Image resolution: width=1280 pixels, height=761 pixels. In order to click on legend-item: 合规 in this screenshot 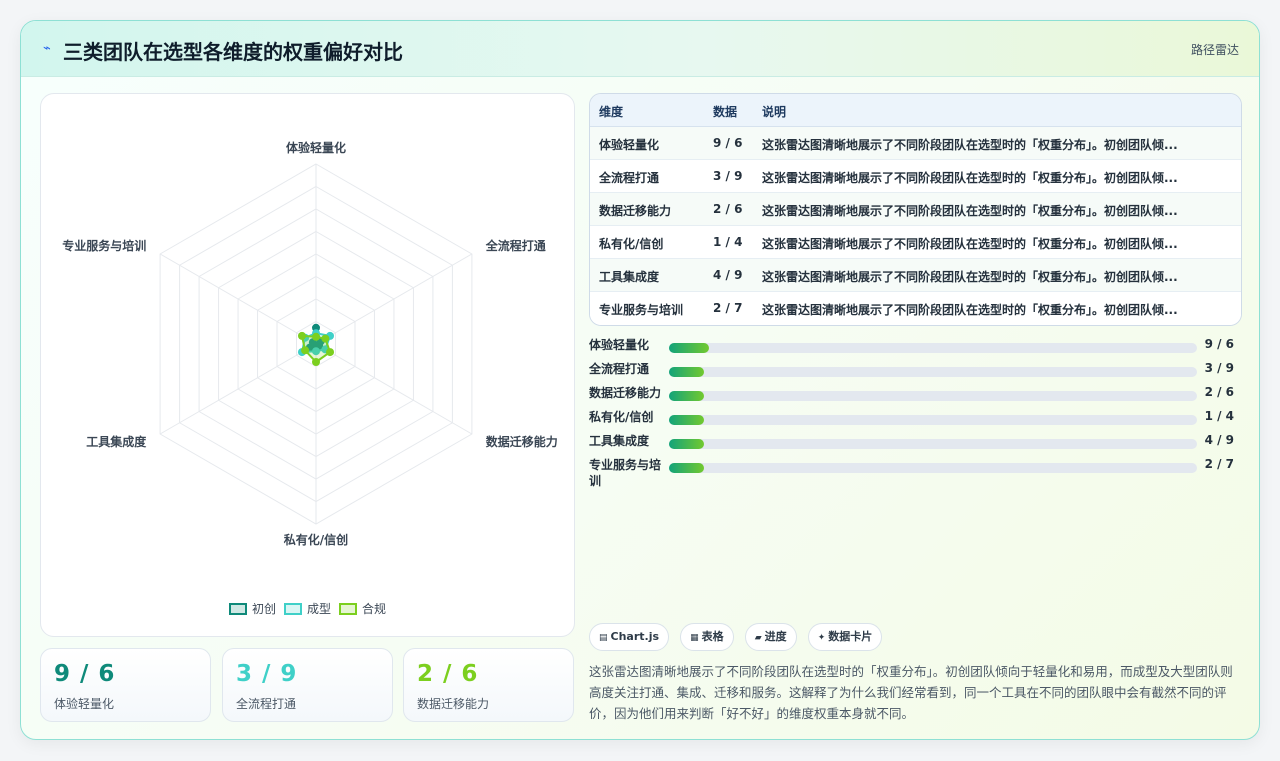, I will do `click(362, 608)`.